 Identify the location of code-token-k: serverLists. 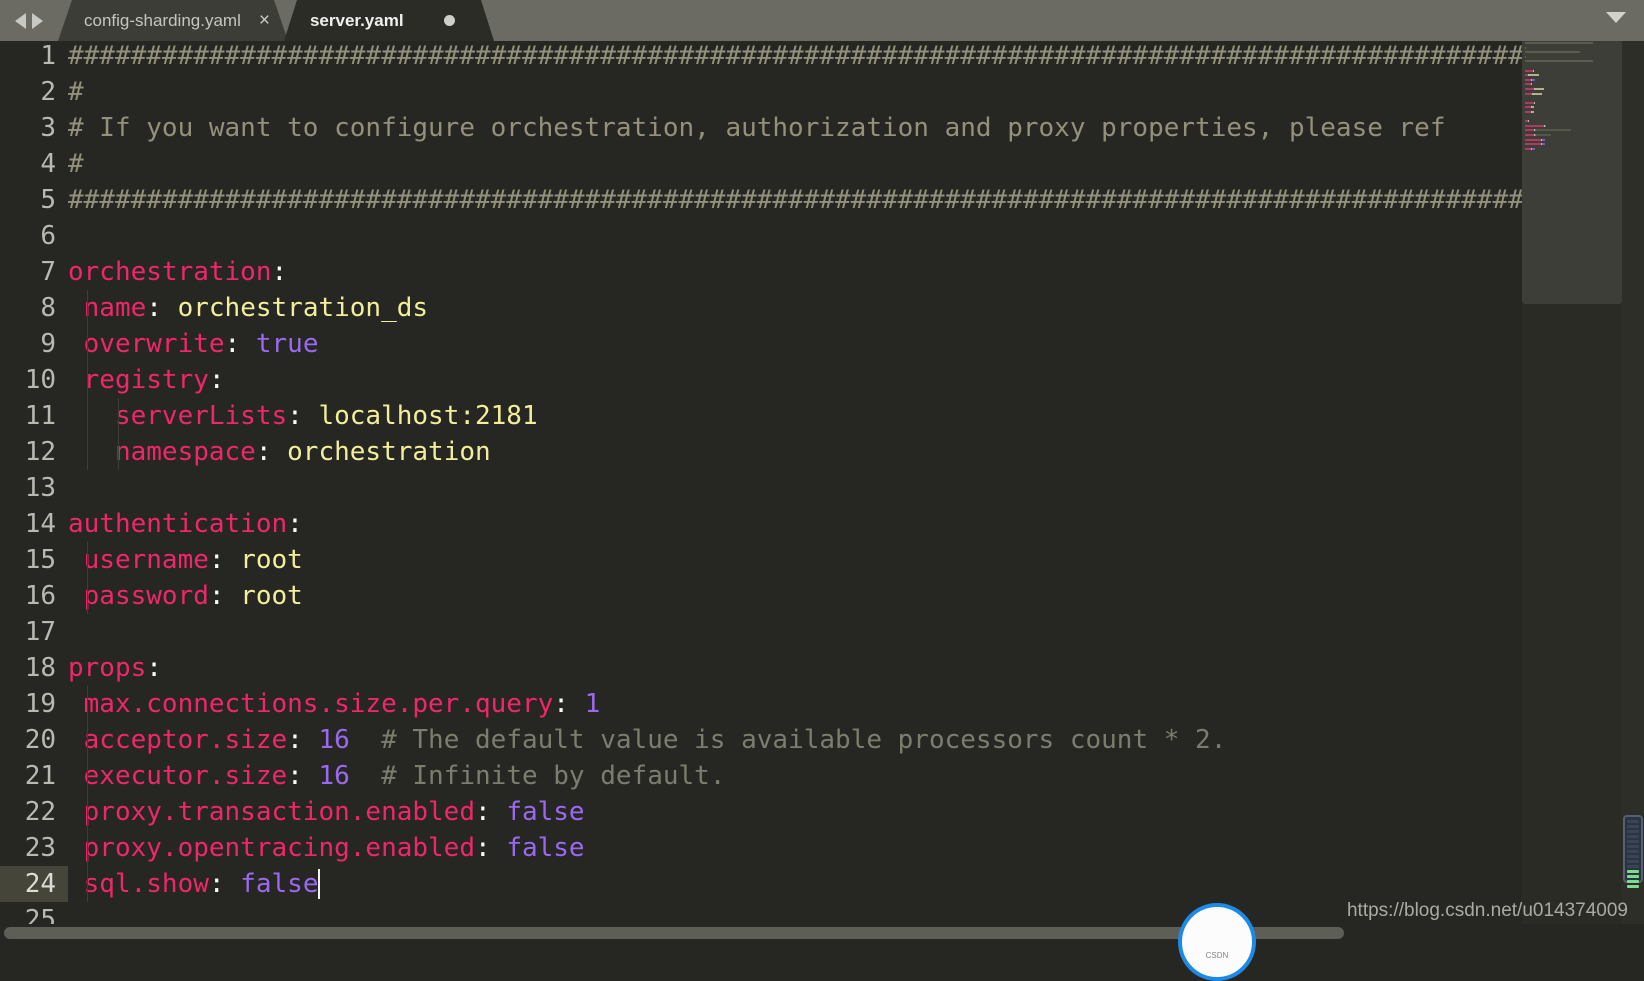
(177, 416).